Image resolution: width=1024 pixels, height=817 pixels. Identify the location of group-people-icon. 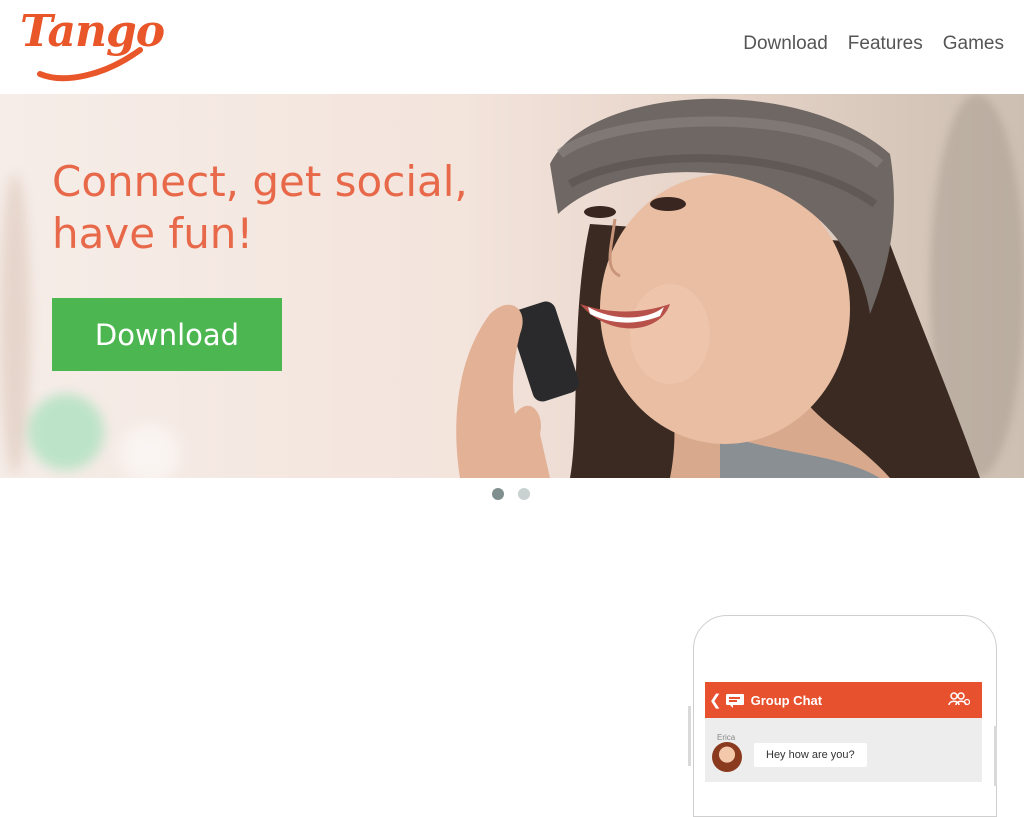
(959, 699).